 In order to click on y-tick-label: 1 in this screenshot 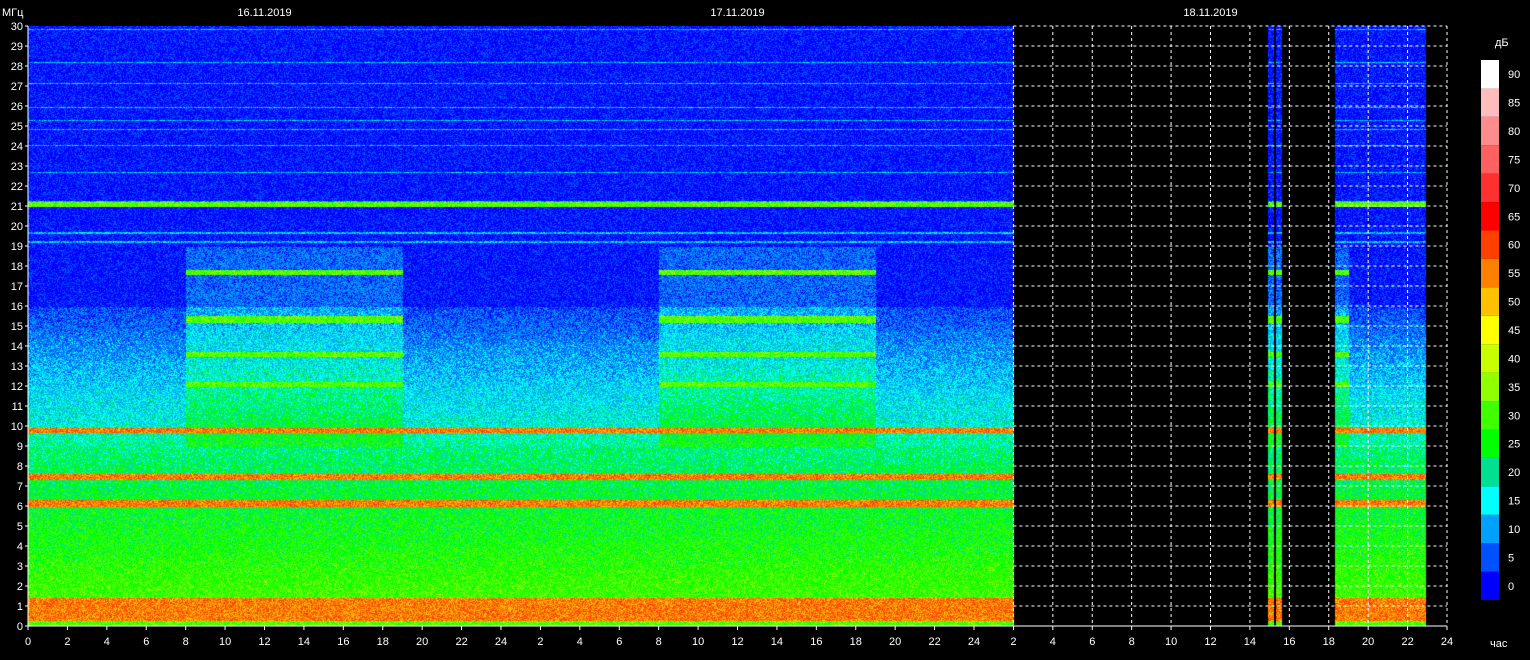, I will do `click(20, 607)`.